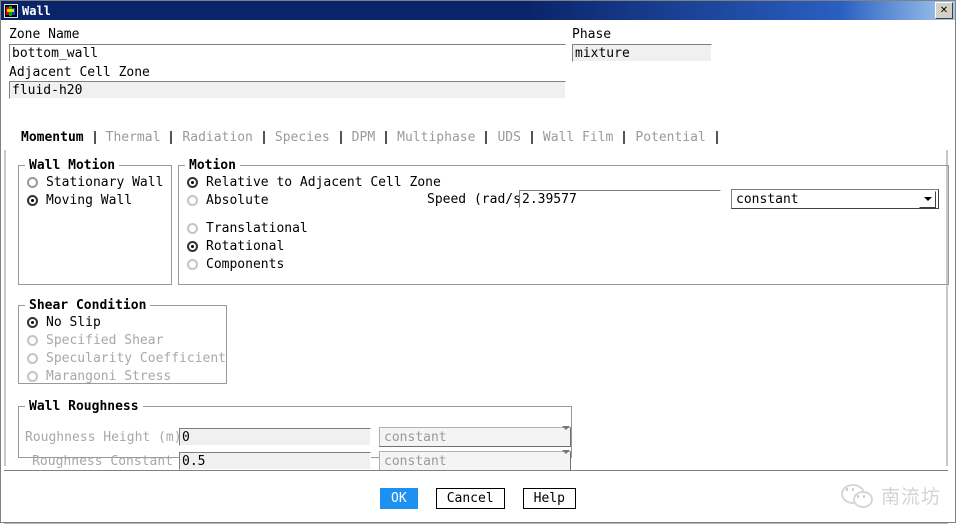 The width and height of the screenshot is (956, 524). What do you see at coordinates (910, 497) in the screenshot?
I see `watermark-text: 南流坊` at bounding box center [910, 497].